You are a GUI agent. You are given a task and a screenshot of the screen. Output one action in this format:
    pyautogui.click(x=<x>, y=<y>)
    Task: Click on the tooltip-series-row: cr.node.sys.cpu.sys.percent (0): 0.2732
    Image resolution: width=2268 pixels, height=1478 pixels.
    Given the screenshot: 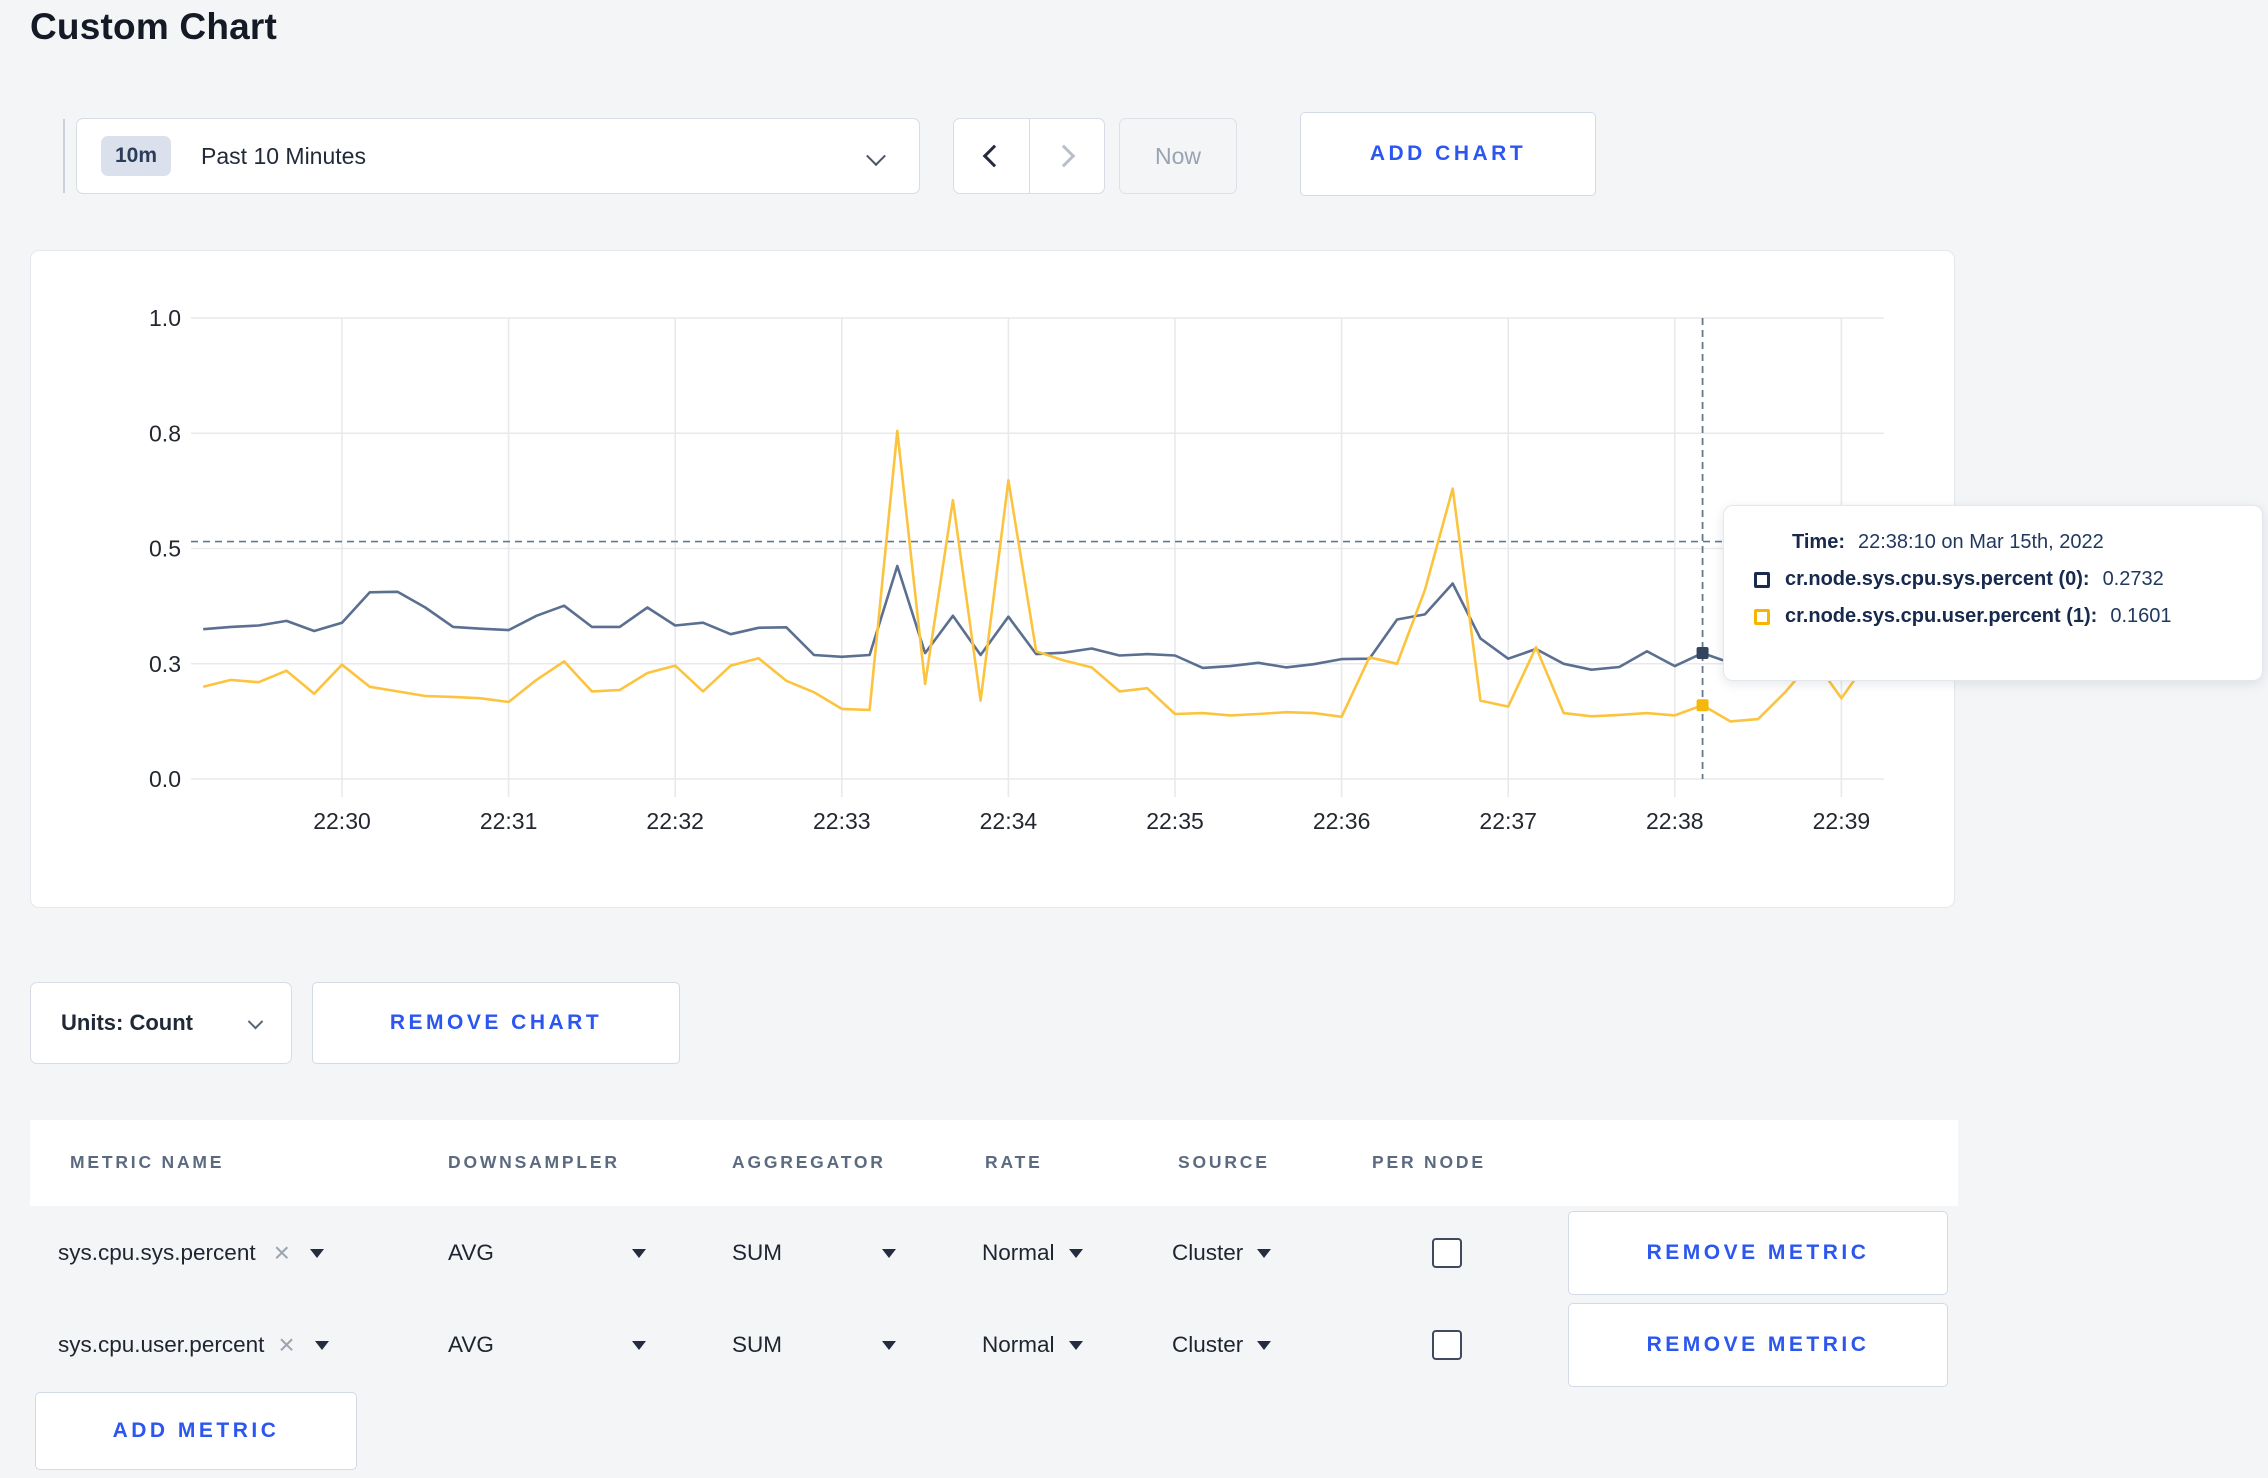 What is the action you would take?
    pyautogui.click(x=1995, y=579)
    